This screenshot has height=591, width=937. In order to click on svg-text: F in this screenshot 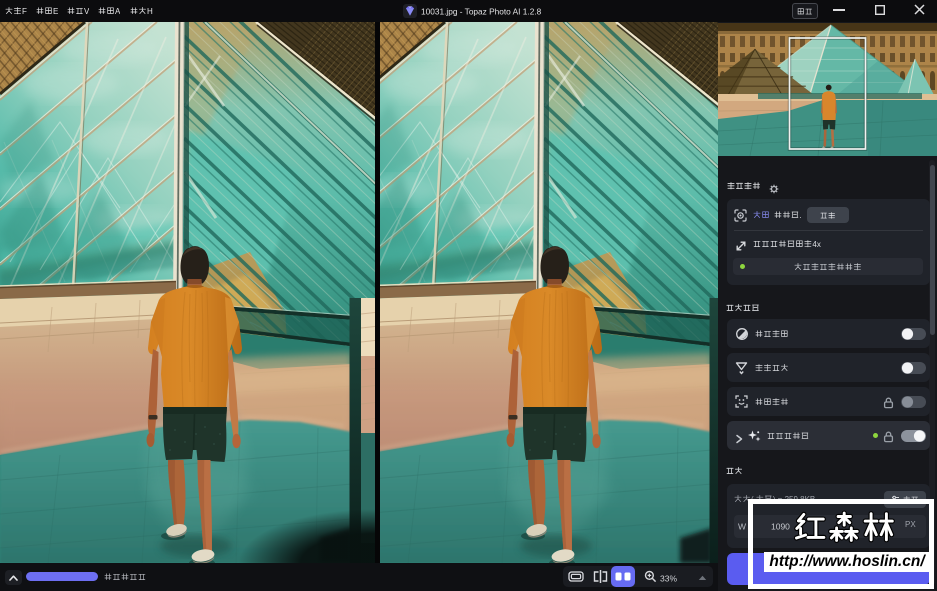, I will do `click(24, 11)`.